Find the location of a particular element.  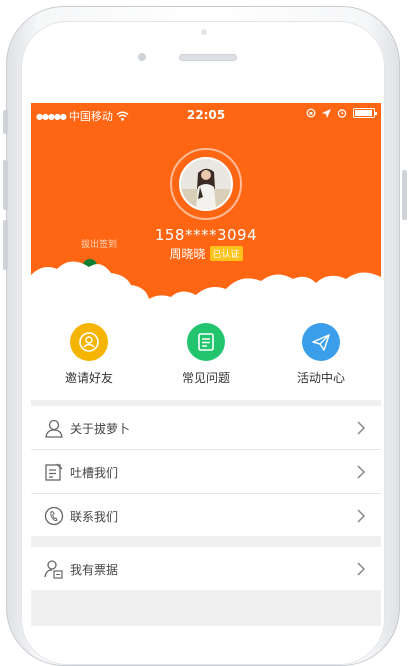

ticket-user-icon is located at coordinates (53, 569).